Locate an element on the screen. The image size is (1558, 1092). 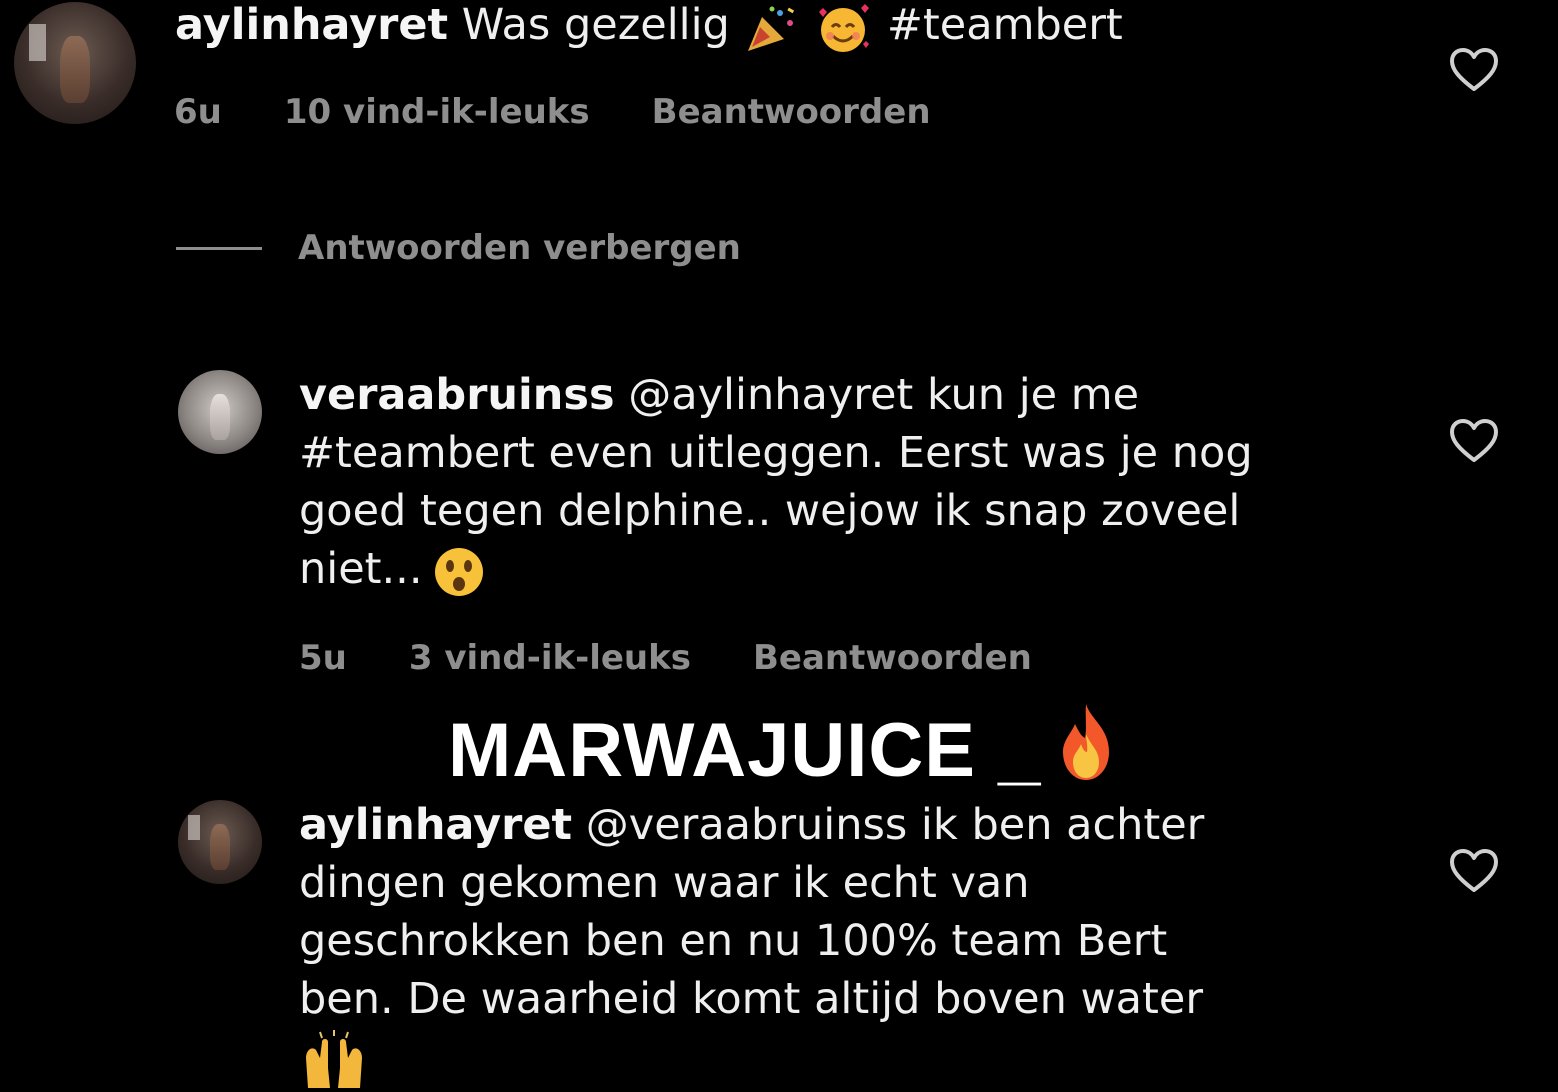
comment-body: Was gezellig is located at coordinates (595, 25).